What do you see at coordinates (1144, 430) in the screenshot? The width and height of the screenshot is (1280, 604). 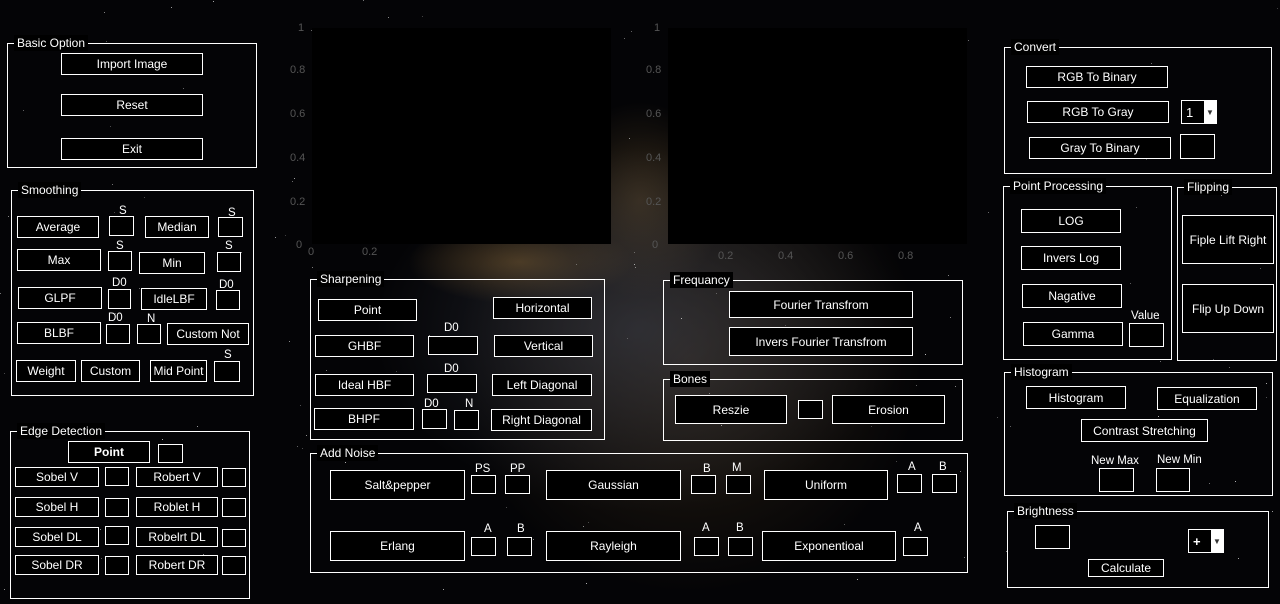 I see `contrast-stretching-button: Contrast Stretching` at bounding box center [1144, 430].